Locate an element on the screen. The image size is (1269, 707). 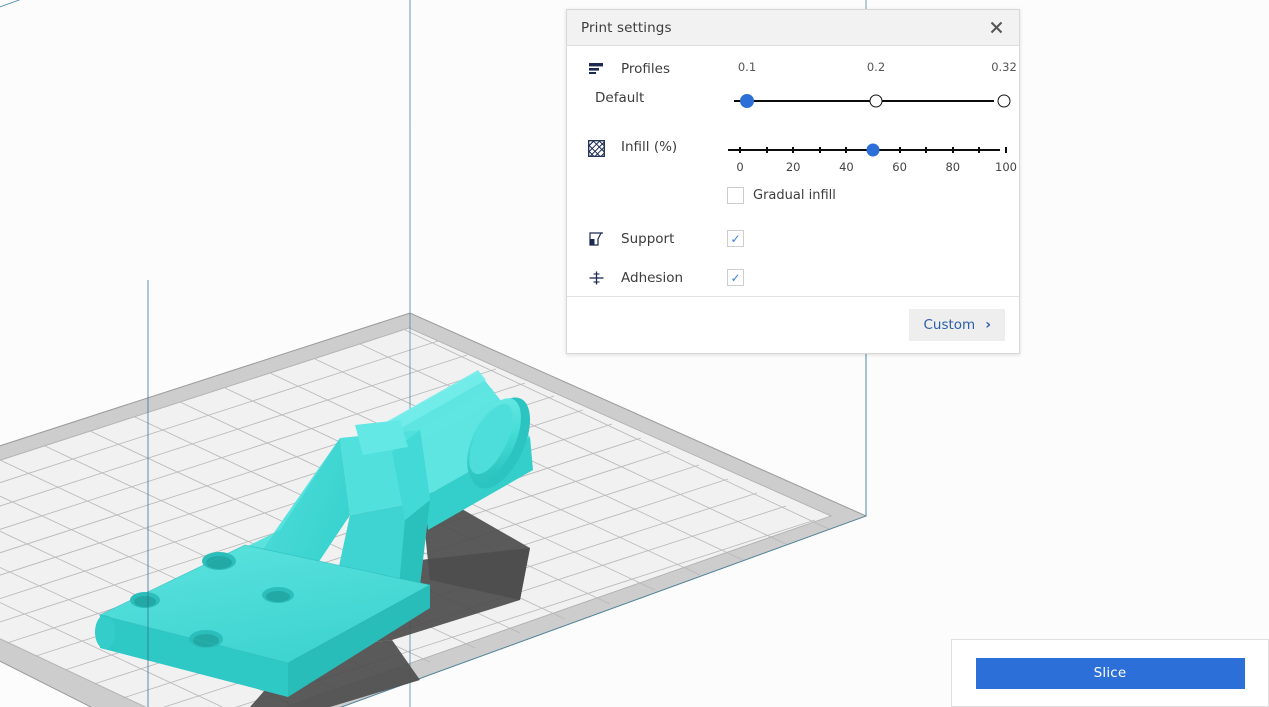
infill-control: 0 20 40 60 80 100 ✓ Gradual infill is located at coordinates (872, 171).